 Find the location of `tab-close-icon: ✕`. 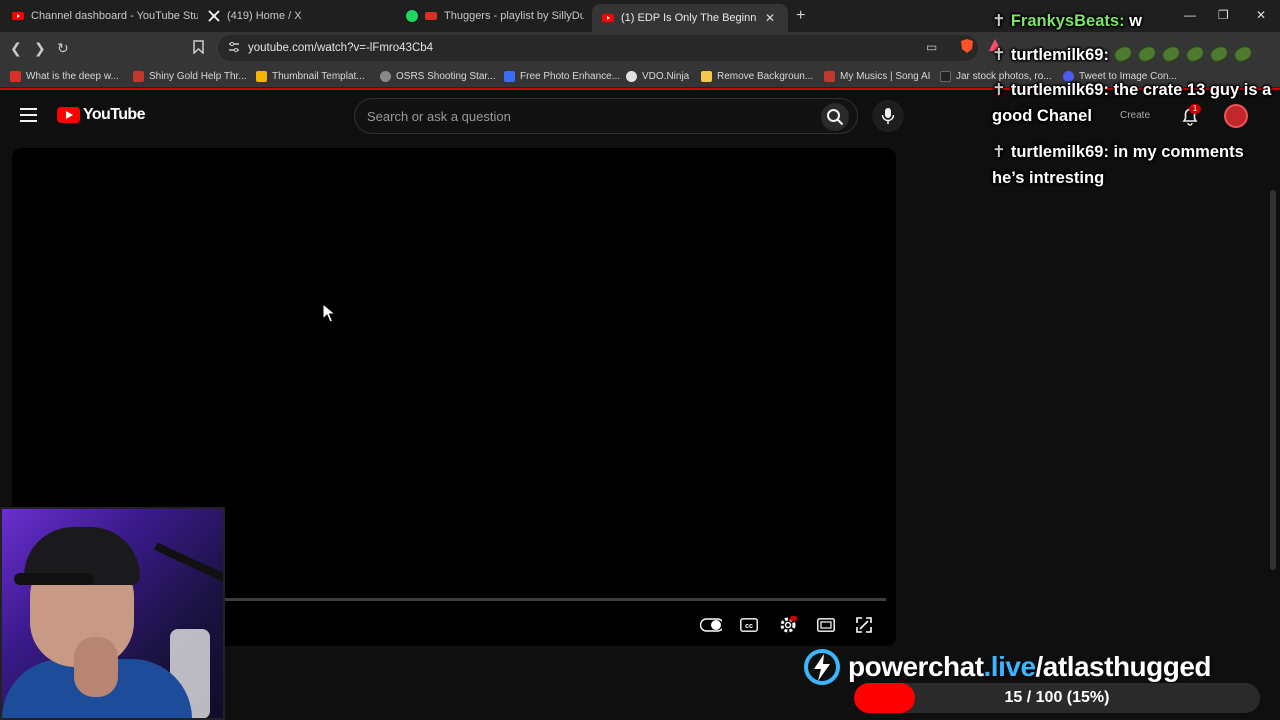

tab-close-icon: ✕ is located at coordinates (770, 18).